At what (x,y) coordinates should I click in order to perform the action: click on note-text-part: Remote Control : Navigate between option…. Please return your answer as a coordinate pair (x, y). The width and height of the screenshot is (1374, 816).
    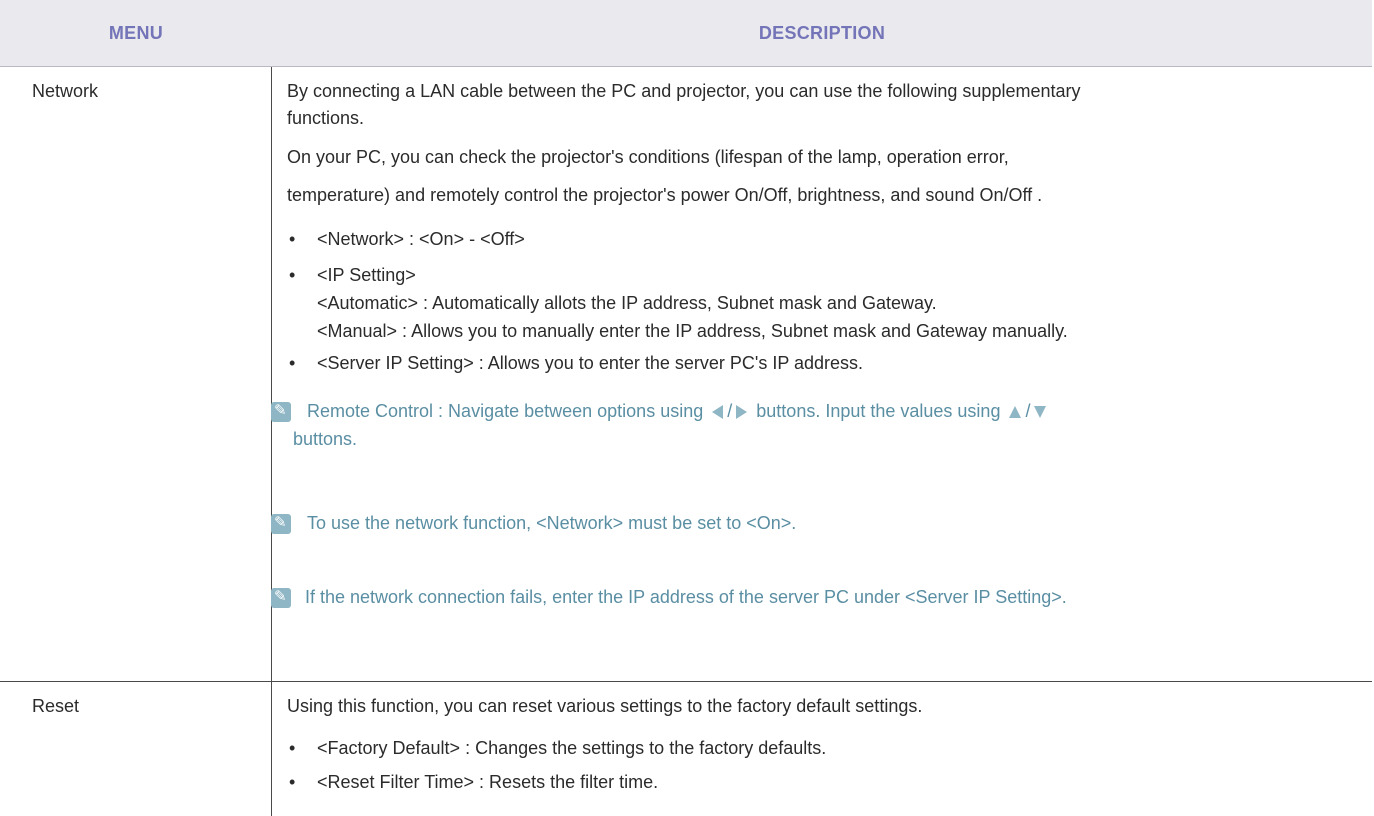
    Looking at the image, I should click on (505, 411).